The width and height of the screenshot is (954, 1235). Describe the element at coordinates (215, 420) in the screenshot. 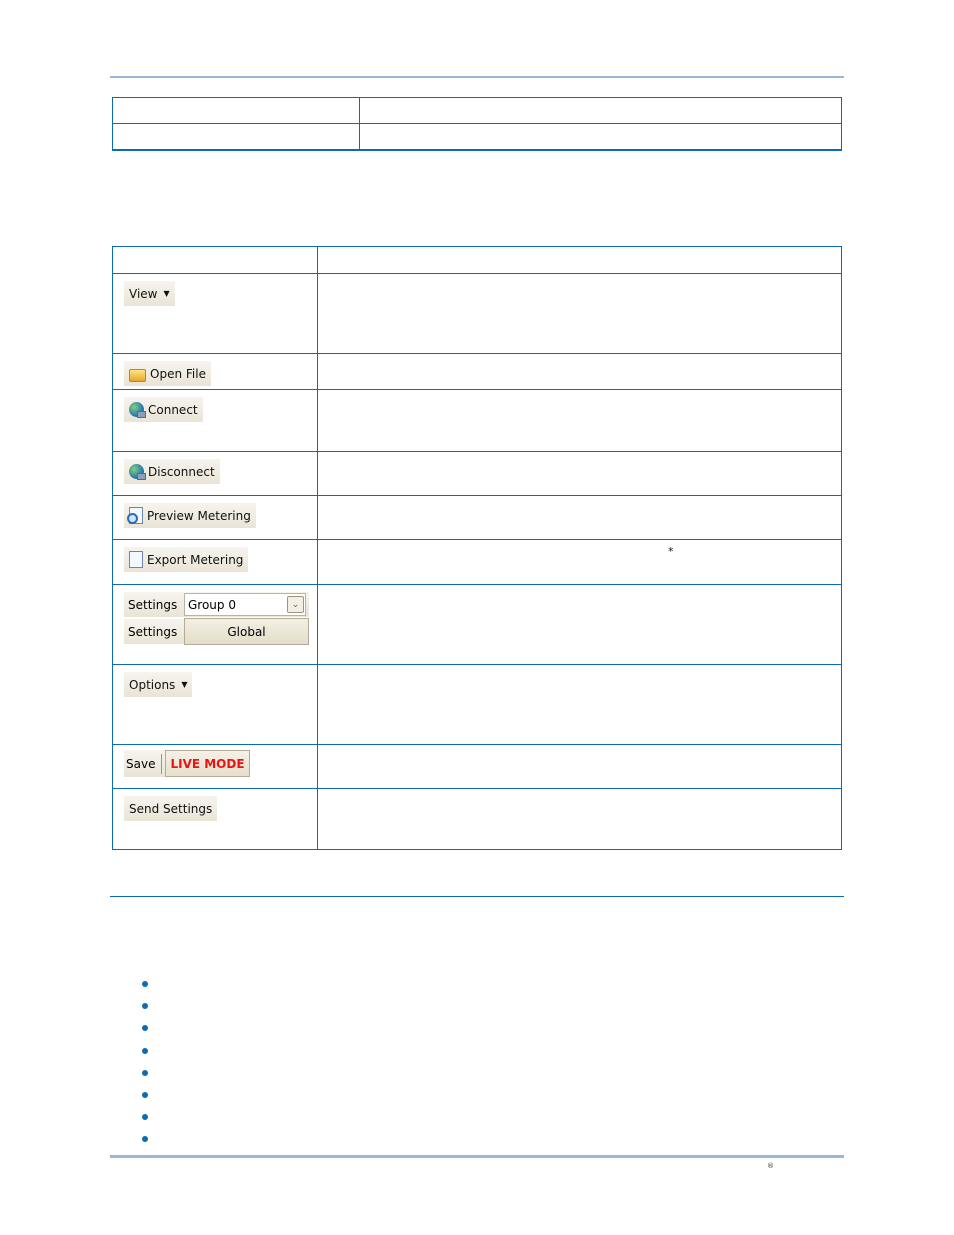

I see `table-cell: Connect` at that location.